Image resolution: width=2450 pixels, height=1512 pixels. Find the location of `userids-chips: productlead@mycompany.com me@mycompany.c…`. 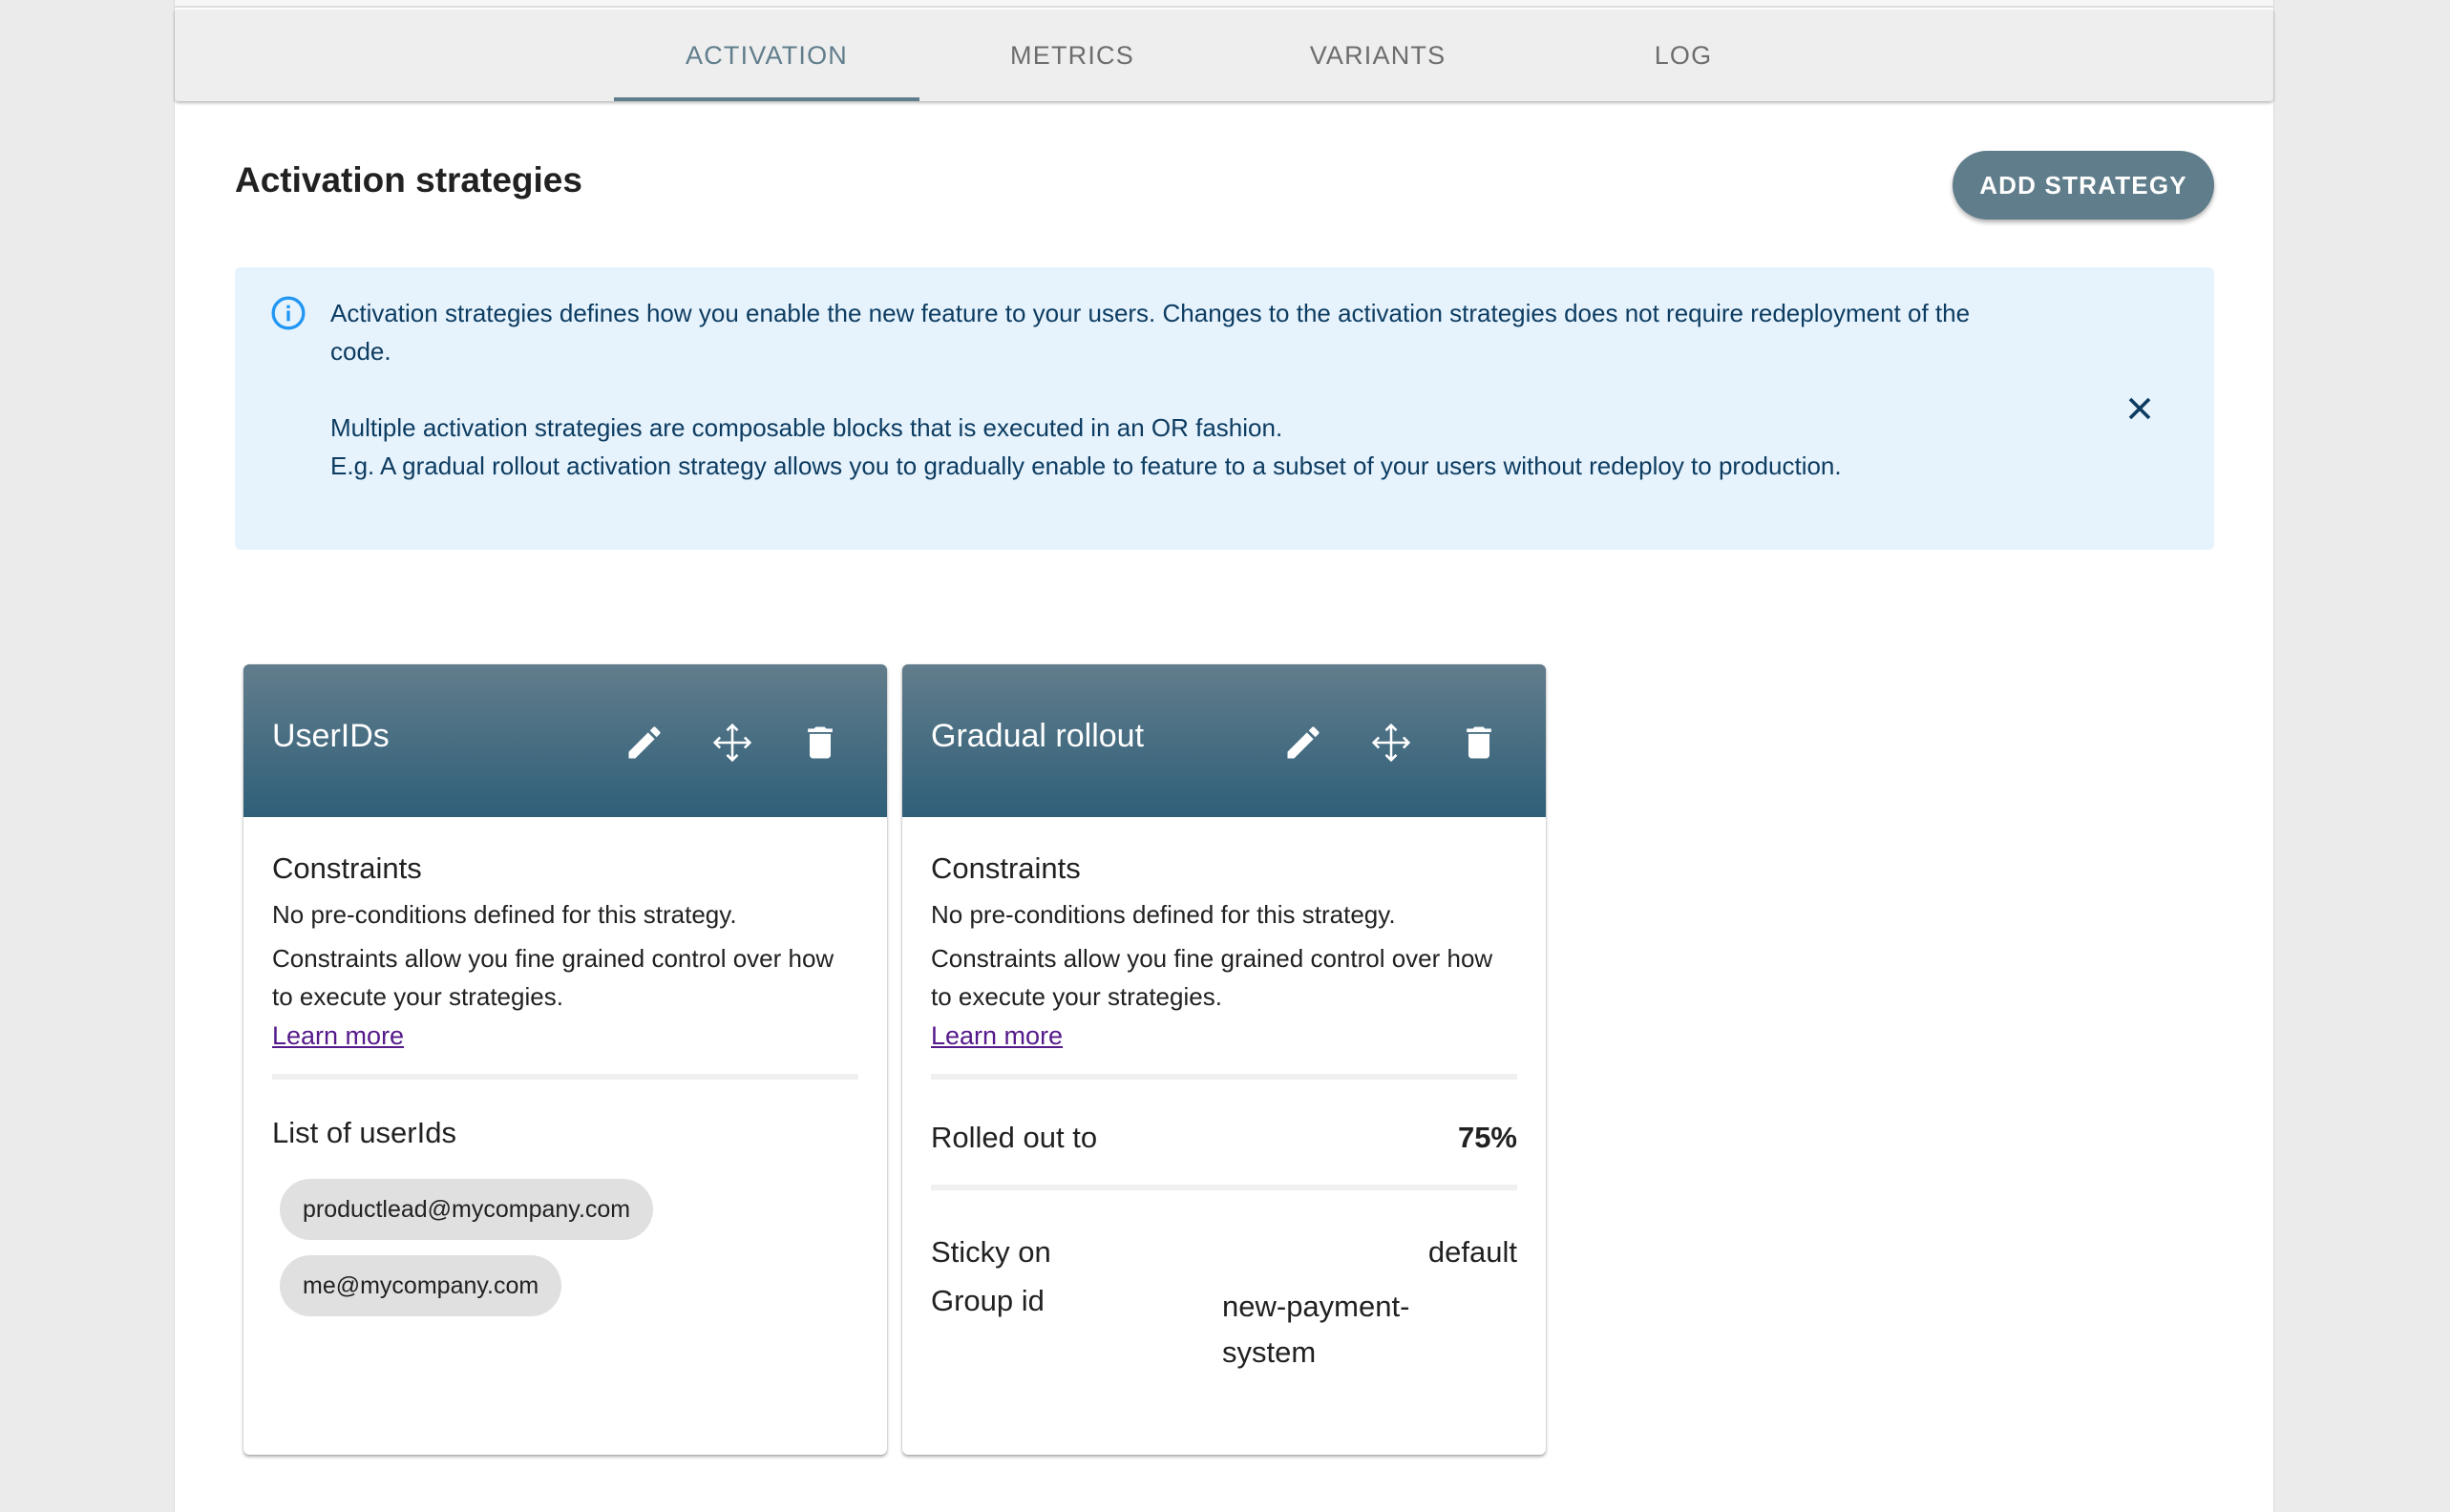

userids-chips: productlead@mycompany.com me@mycompany.c… is located at coordinates (569, 1256).